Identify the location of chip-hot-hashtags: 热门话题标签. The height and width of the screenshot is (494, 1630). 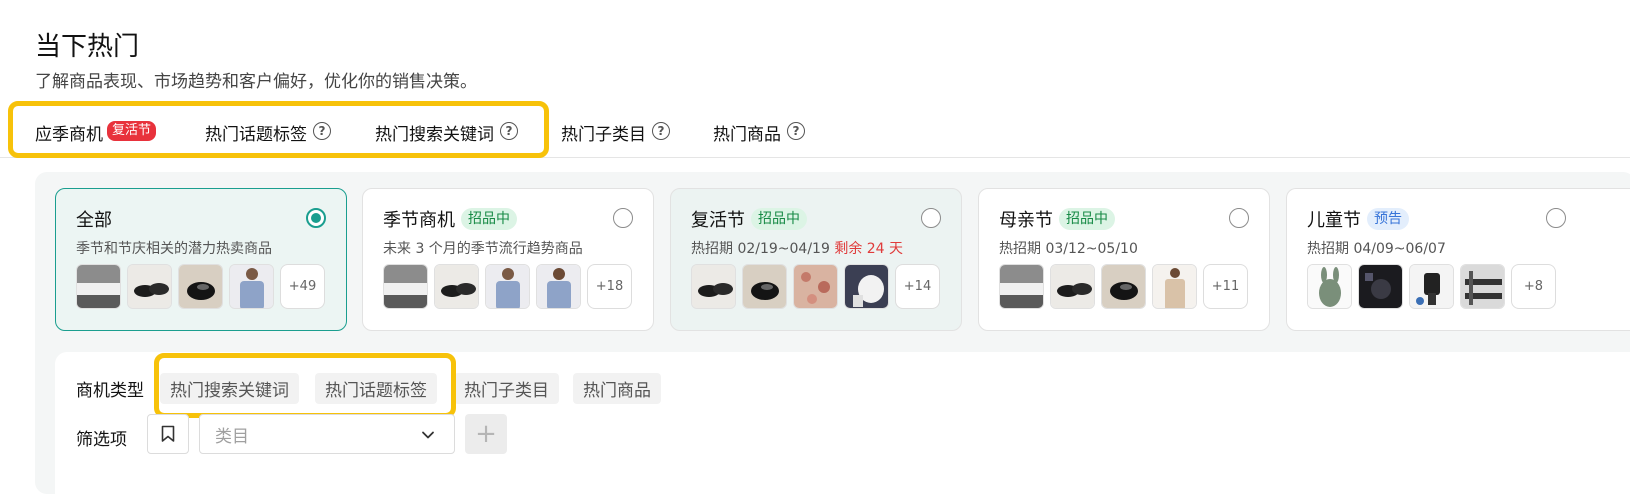
(376, 388).